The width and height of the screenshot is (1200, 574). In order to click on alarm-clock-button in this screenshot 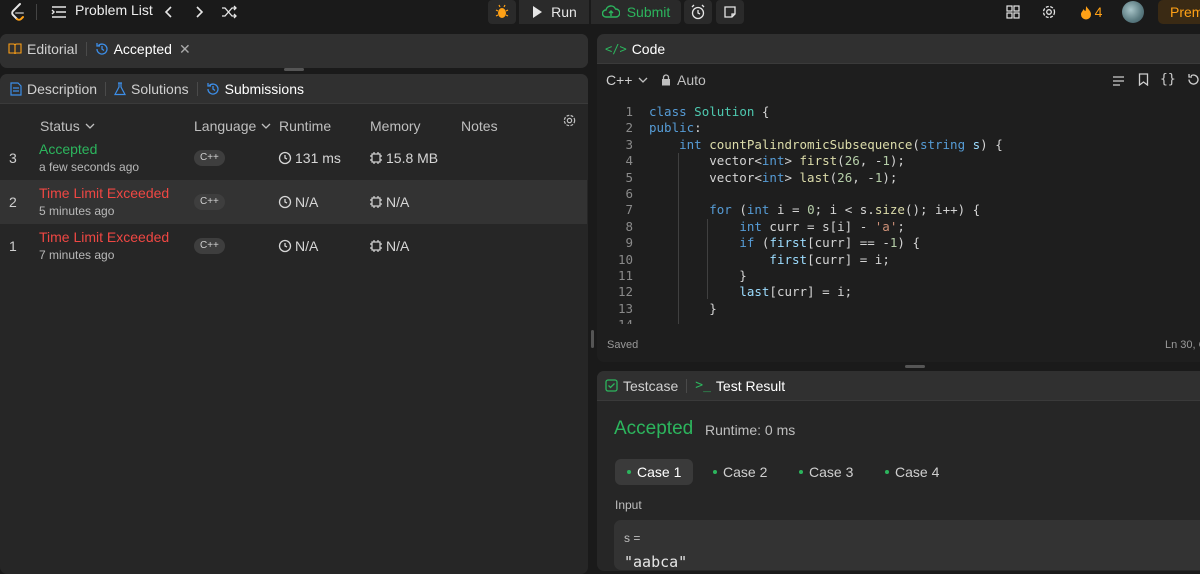, I will do `click(698, 12)`.